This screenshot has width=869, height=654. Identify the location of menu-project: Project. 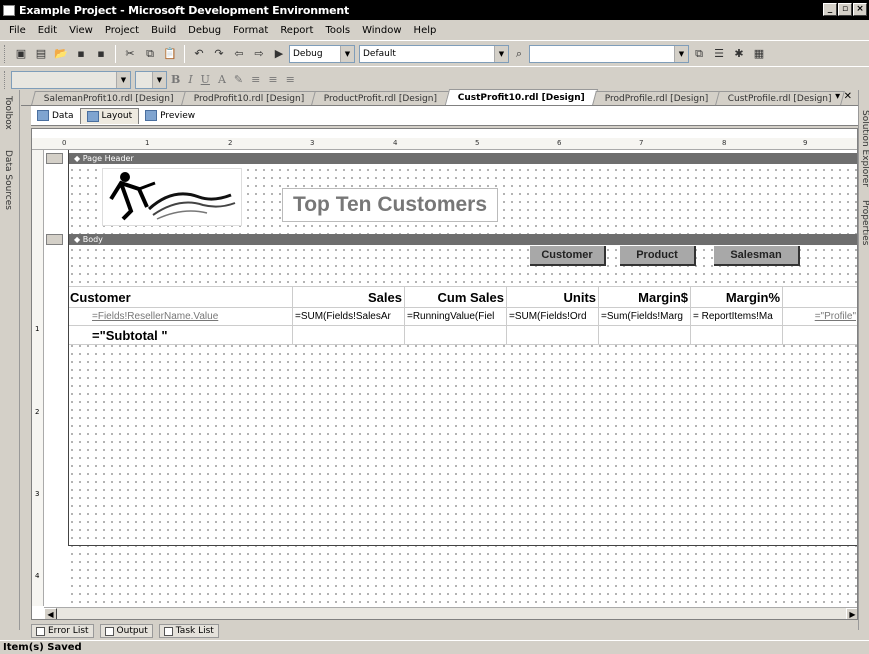
(122, 30).